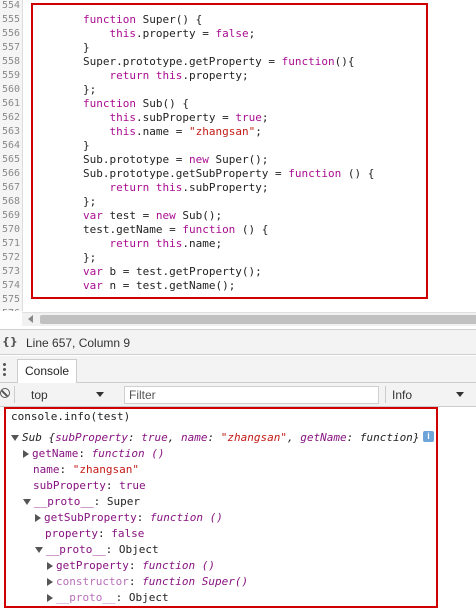 Image resolution: width=476 pixels, height=610 pixels. I want to click on tree-row: constructor: function Super(), so click(147, 582).